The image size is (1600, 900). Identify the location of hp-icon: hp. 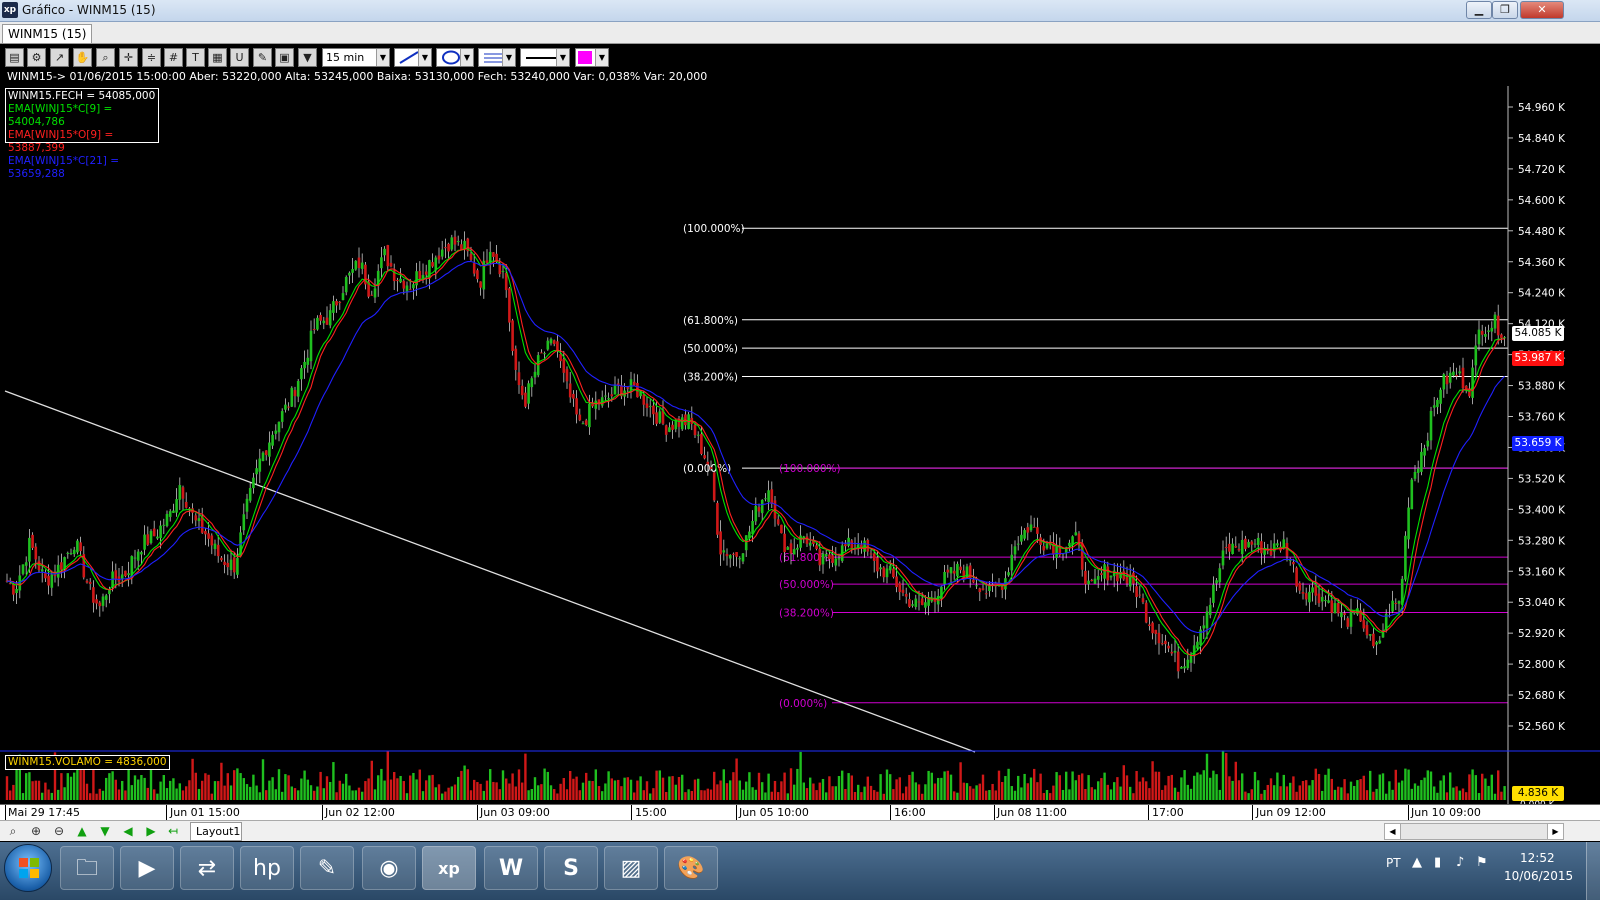
(267, 868).